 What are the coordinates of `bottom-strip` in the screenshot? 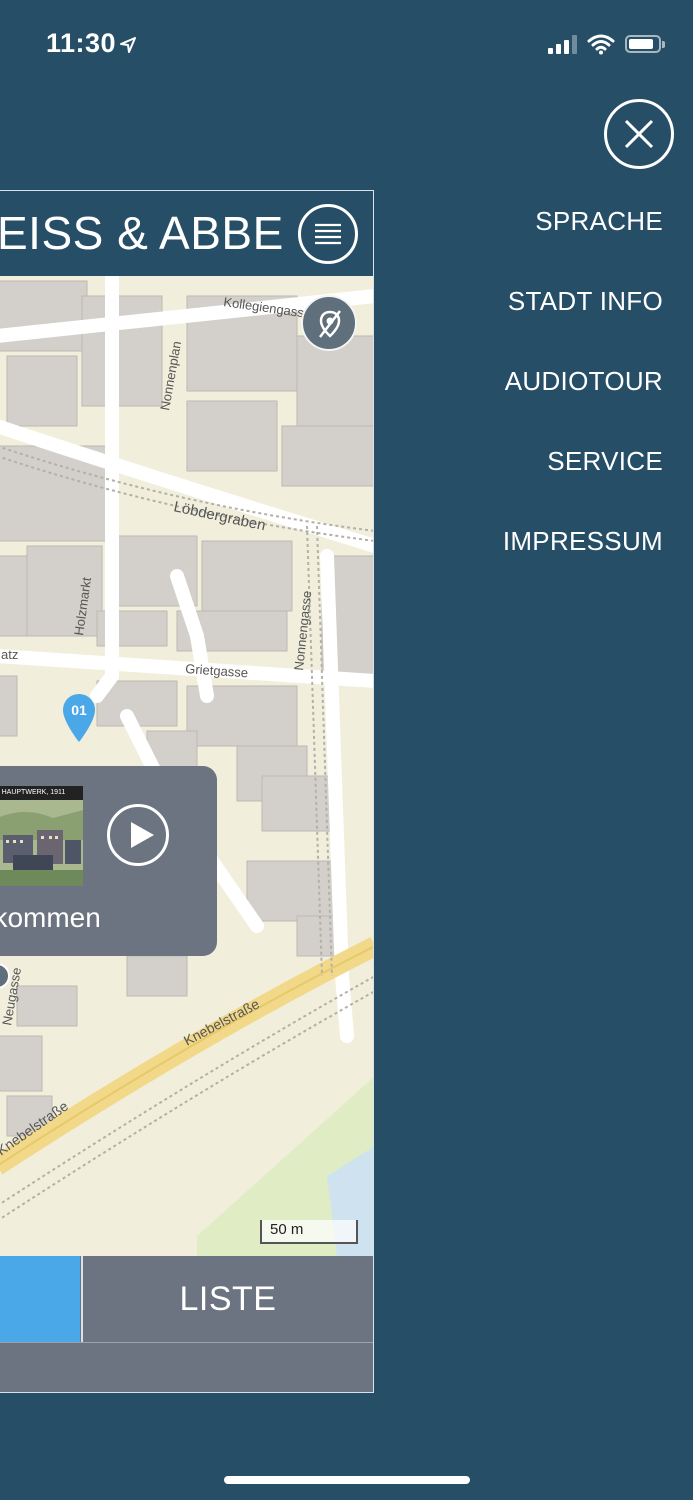 It's located at (186, 1367).